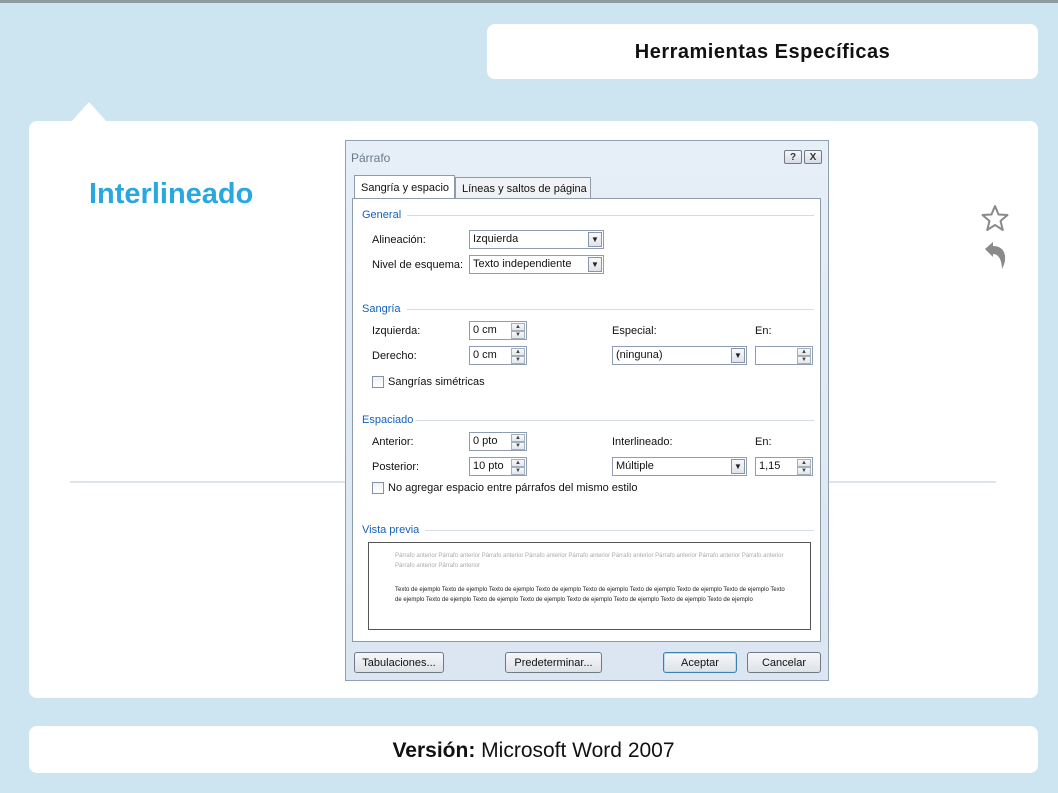 This screenshot has width=1058, height=793. I want to click on espaciado-en-label: En:, so click(763, 442).